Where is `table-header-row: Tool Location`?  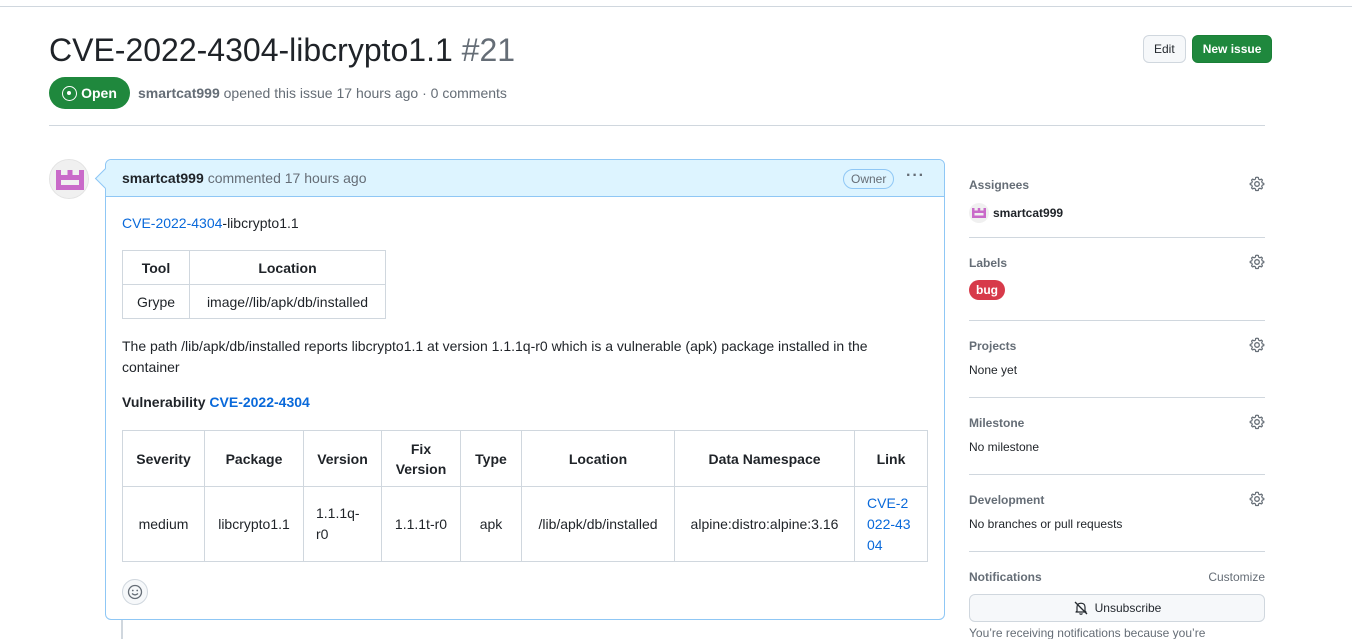 table-header-row: Tool Location is located at coordinates (254, 267).